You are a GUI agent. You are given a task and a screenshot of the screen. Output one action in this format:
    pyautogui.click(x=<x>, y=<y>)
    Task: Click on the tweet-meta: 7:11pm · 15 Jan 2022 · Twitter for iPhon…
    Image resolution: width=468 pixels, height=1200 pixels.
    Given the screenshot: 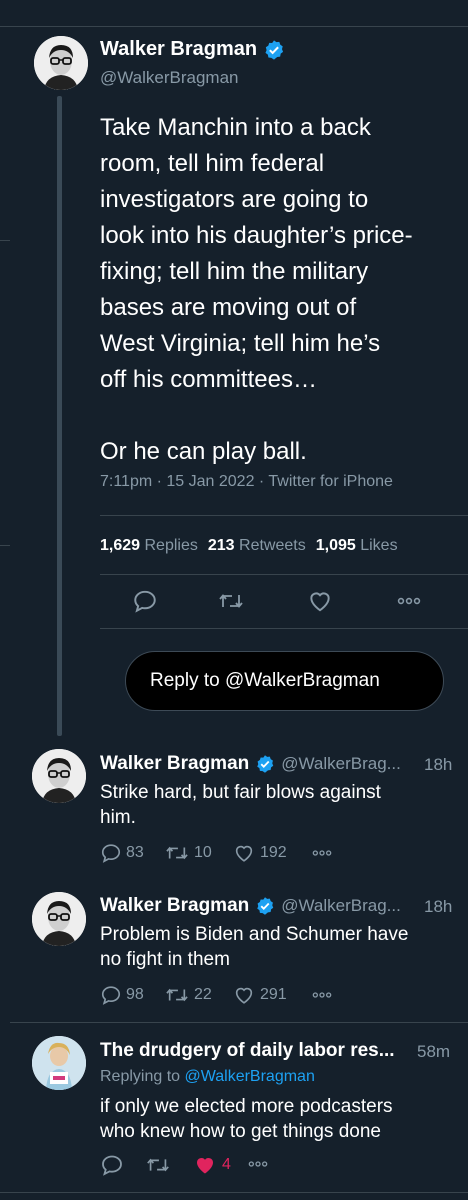 What is the action you would take?
    pyautogui.click(x=246, y=482)
    